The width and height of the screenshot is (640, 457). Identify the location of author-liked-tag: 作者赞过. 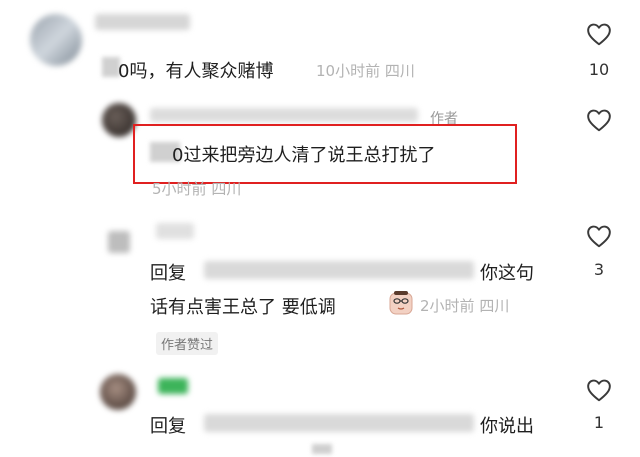
(187, 343).